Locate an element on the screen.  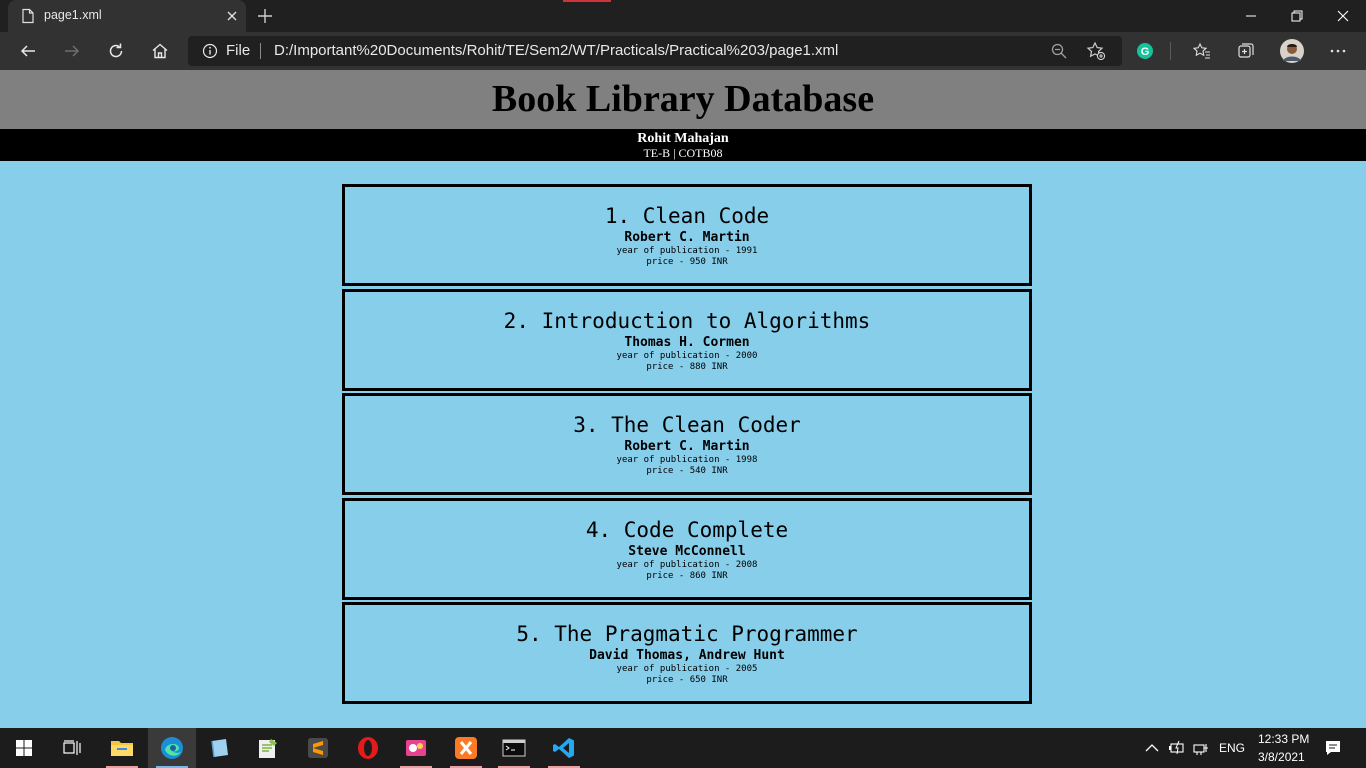
grammarly-button: G is located at coordinates (1145, 51).